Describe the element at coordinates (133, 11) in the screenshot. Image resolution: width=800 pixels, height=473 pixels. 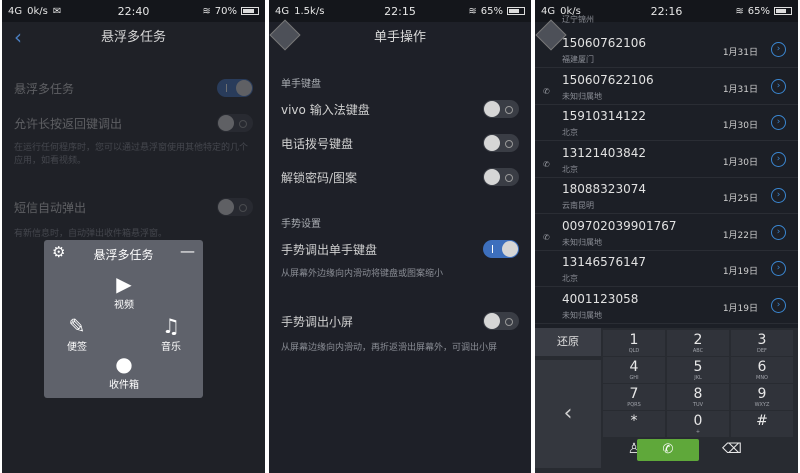
I see `clock: 22:40` at that location.